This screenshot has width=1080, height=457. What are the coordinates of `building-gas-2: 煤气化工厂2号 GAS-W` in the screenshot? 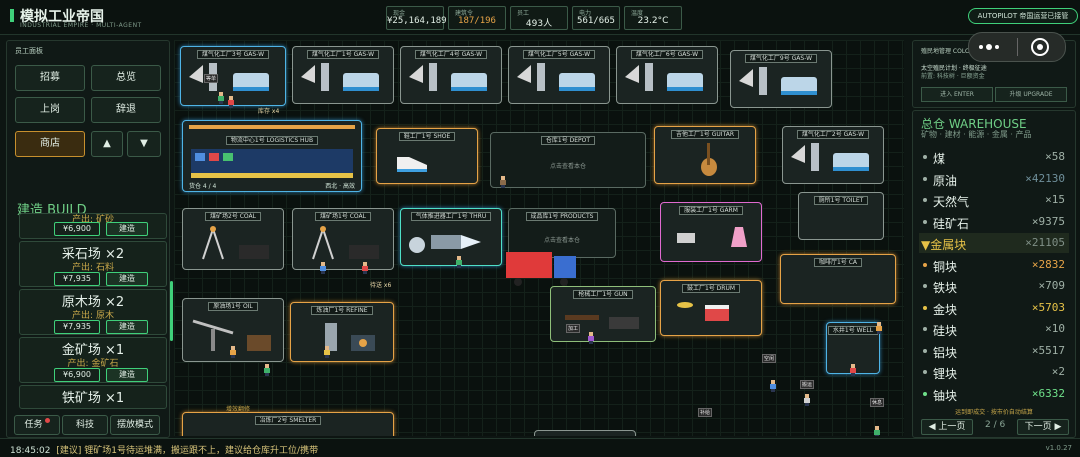 It's located at (833, 155).